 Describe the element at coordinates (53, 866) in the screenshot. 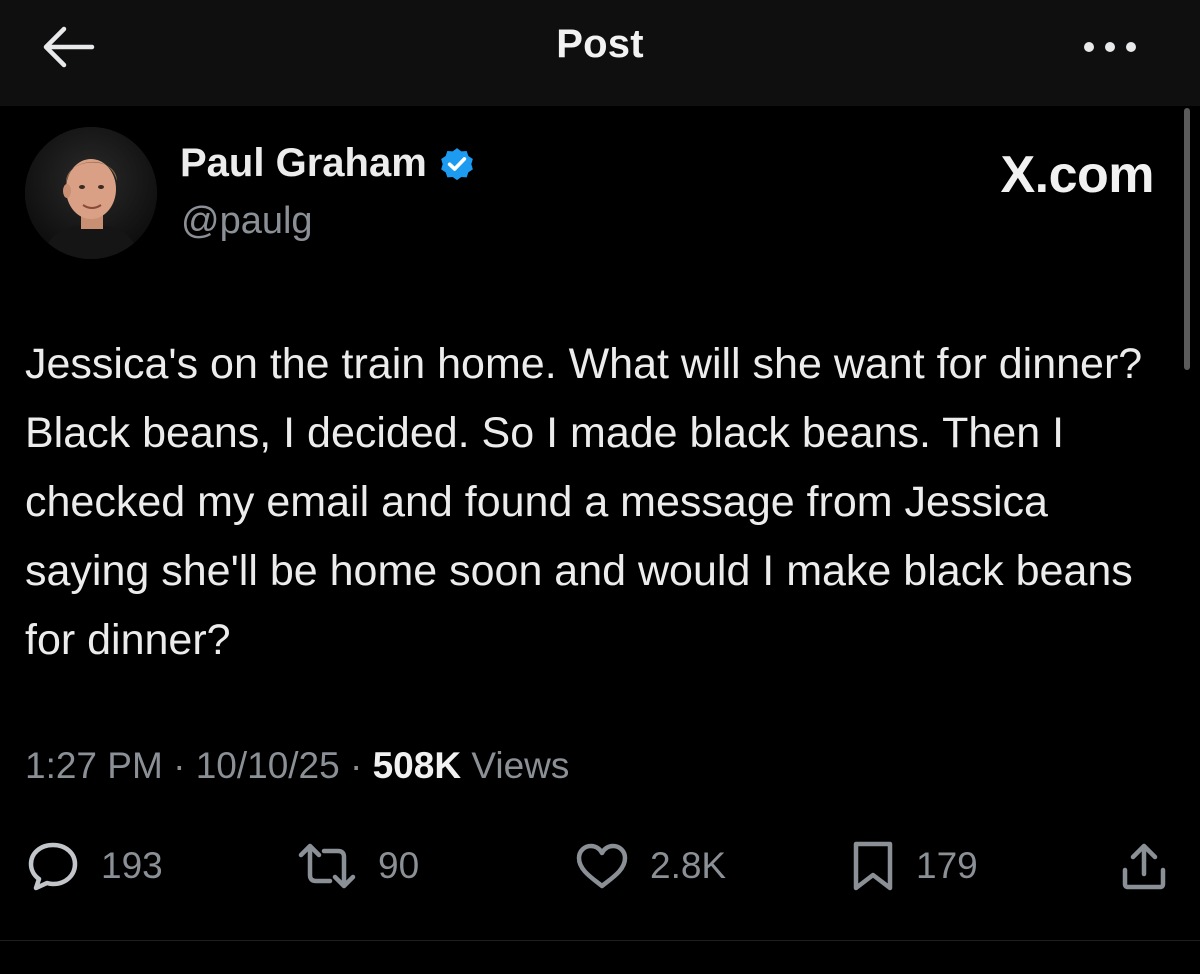

I see `reply-icon` at that location.